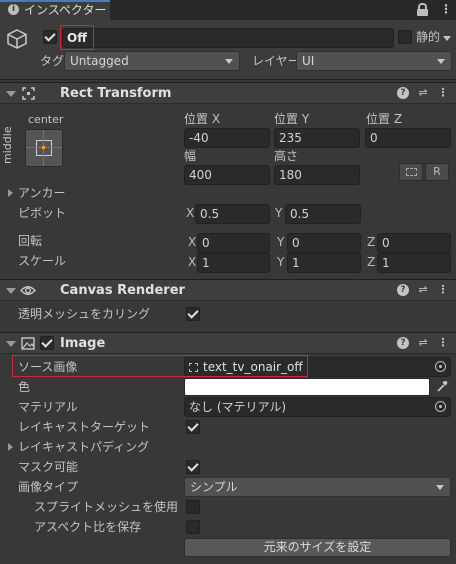 The image size is (456, 564). What do you see at coordinates (408, 138) in the screenshot?
I see `pos-z-field: 0` at bounding box center [408, 138].